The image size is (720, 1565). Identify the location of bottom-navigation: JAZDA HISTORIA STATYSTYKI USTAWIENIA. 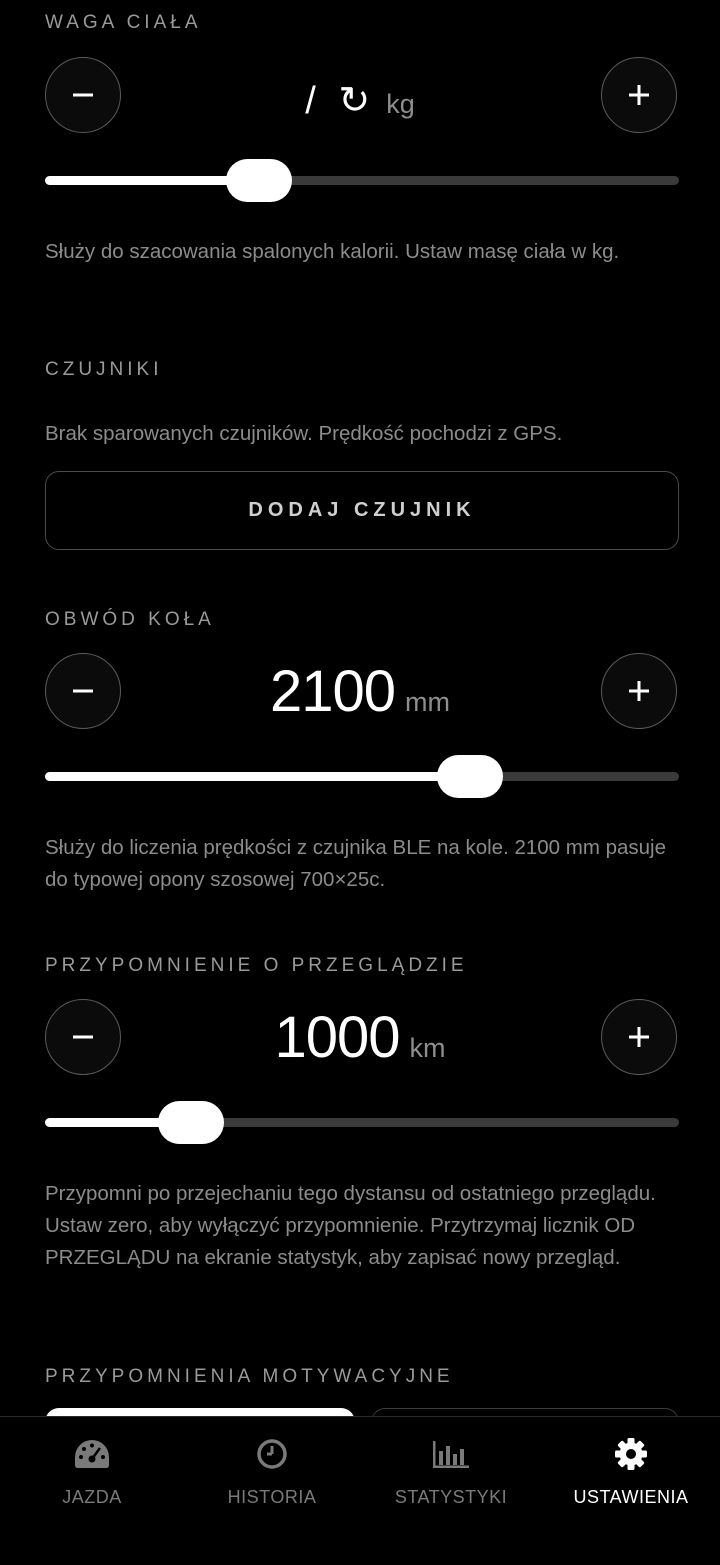
(360, 1490).